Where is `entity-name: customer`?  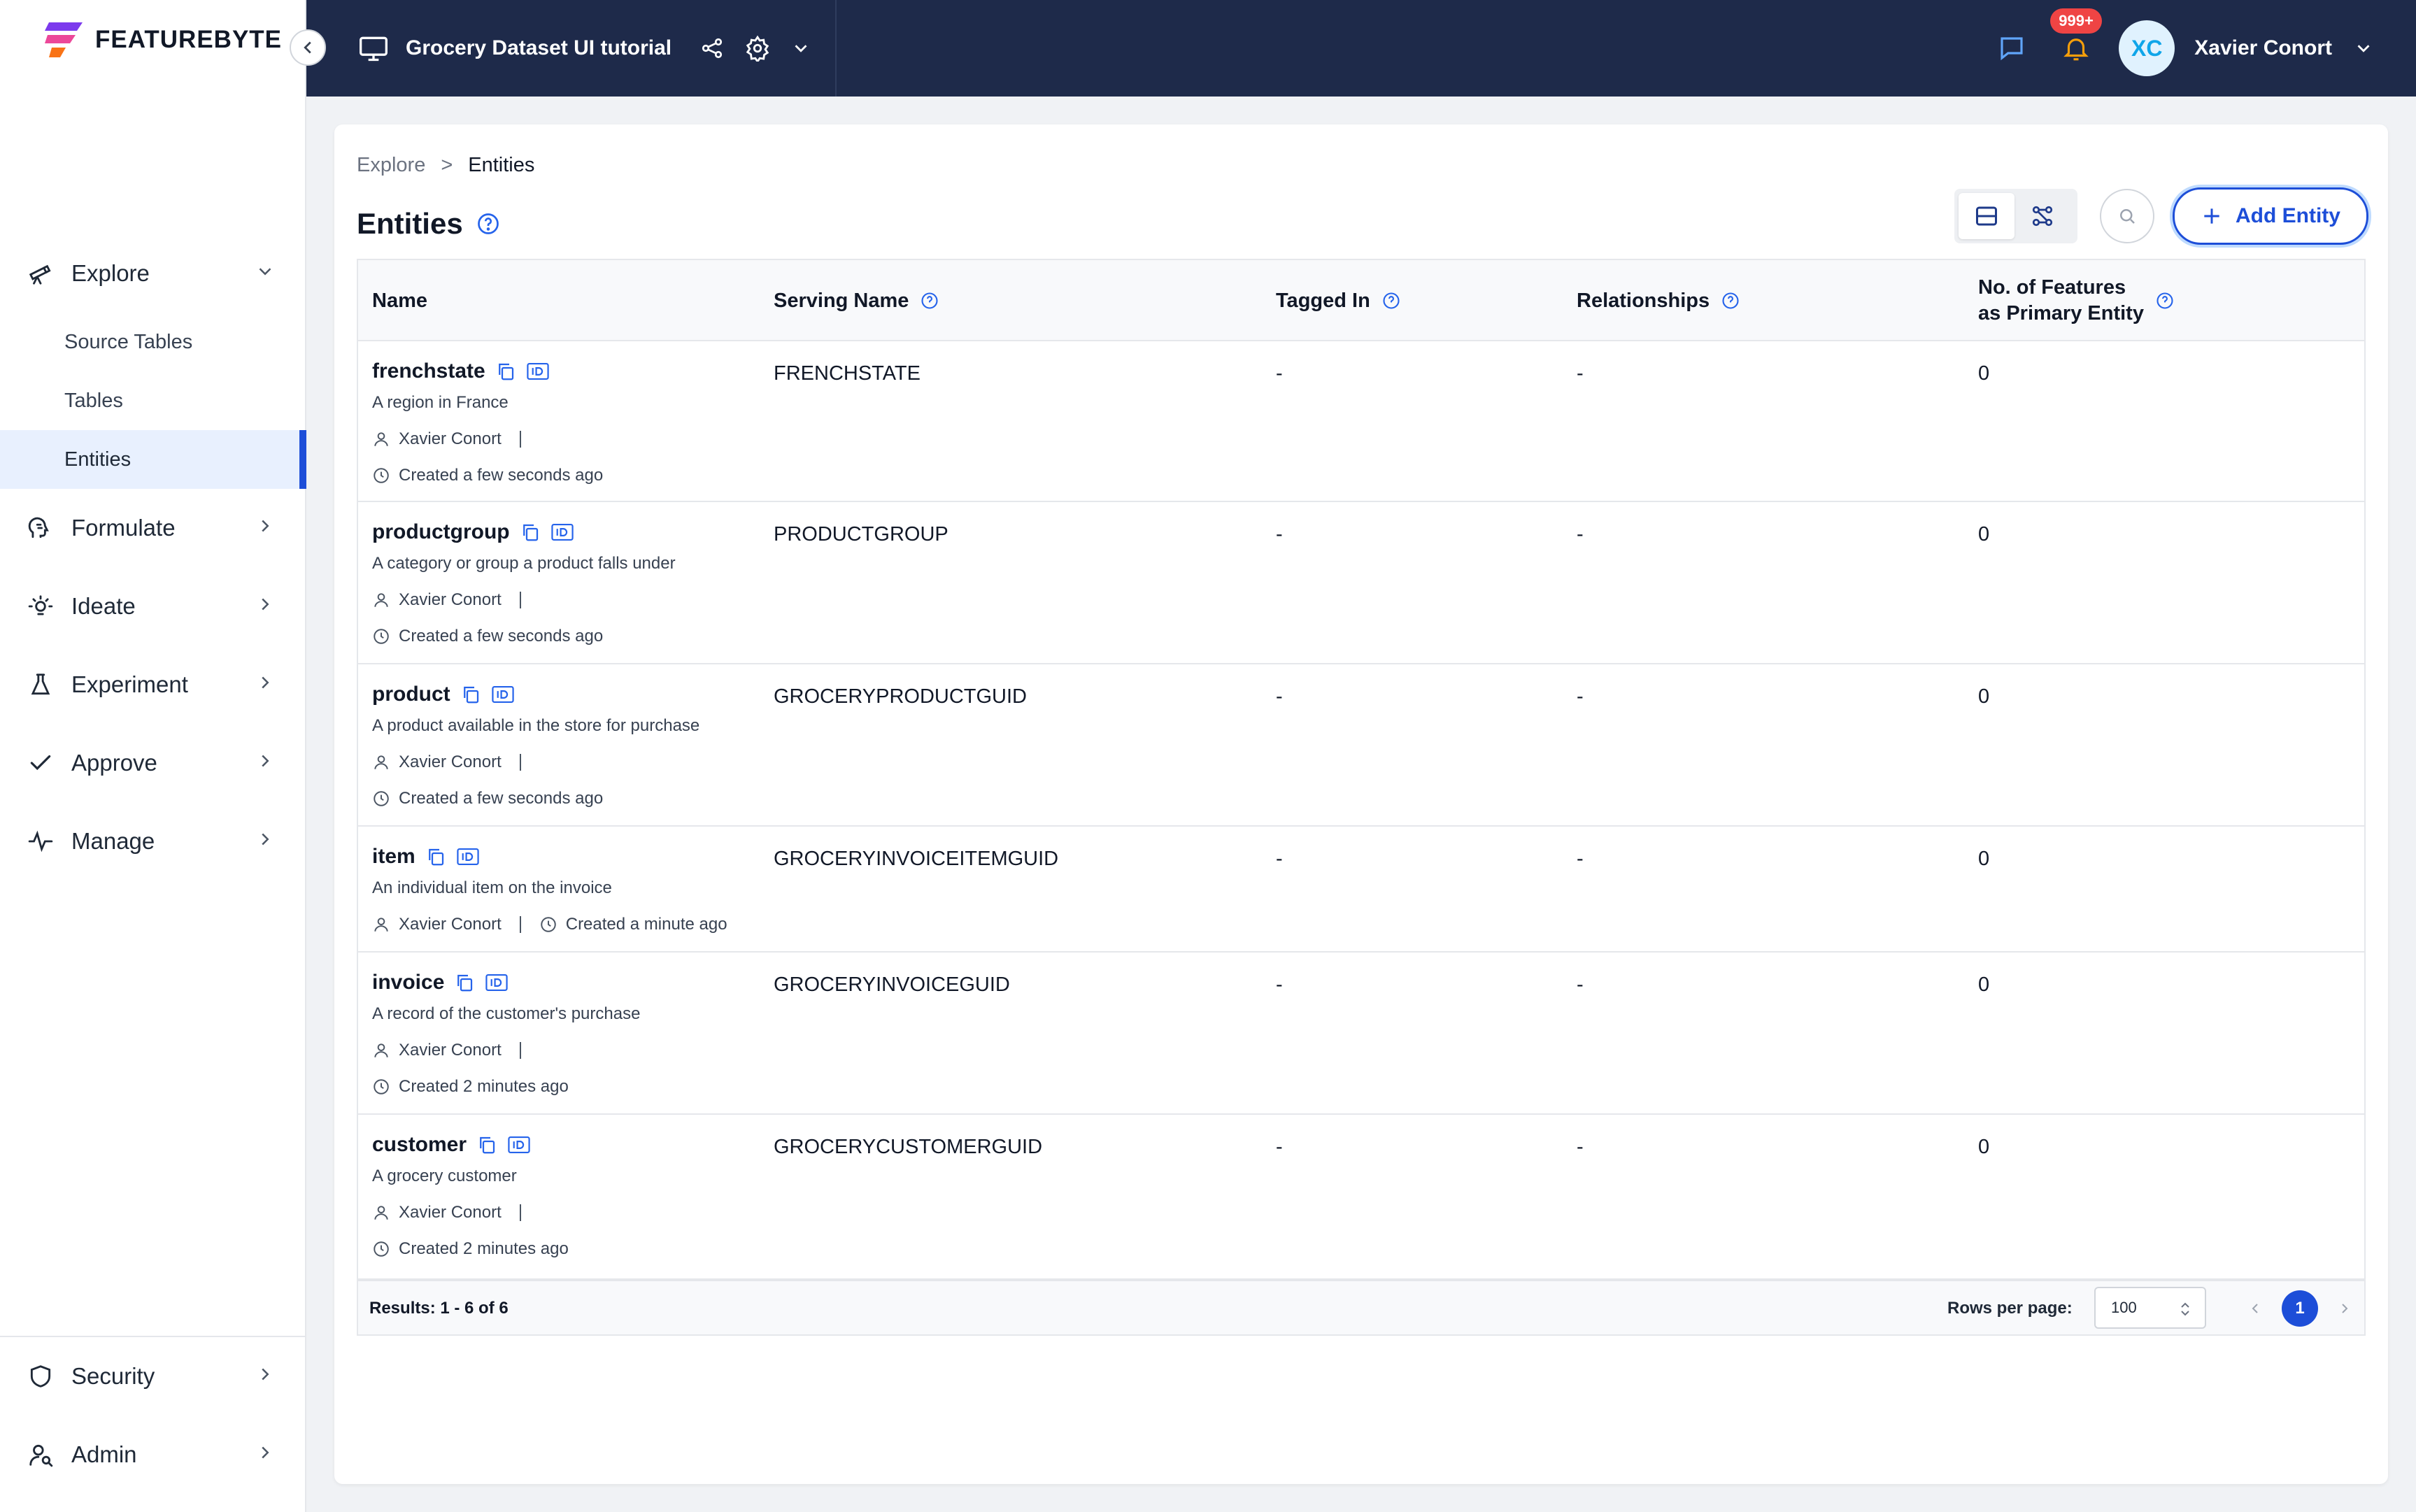
entity-name: customer is located at coordinates (419, 1145).